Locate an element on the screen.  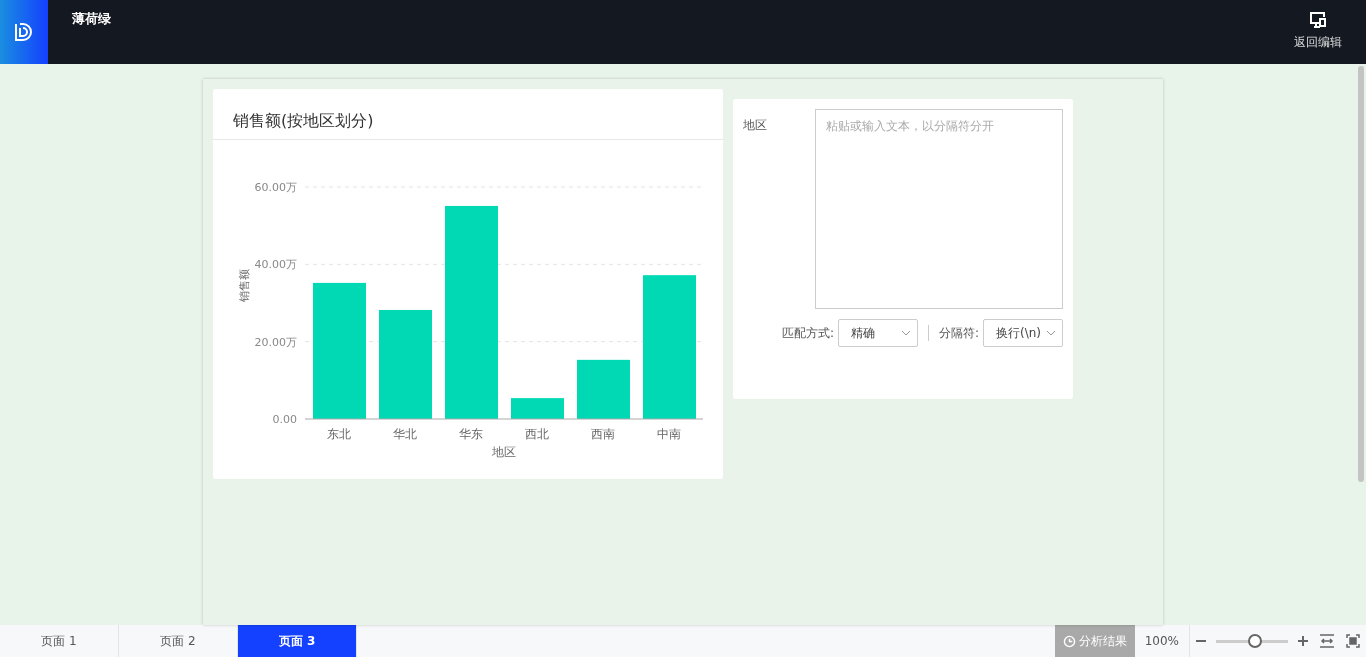
plus-icon is located at coordinates (1303, 641).